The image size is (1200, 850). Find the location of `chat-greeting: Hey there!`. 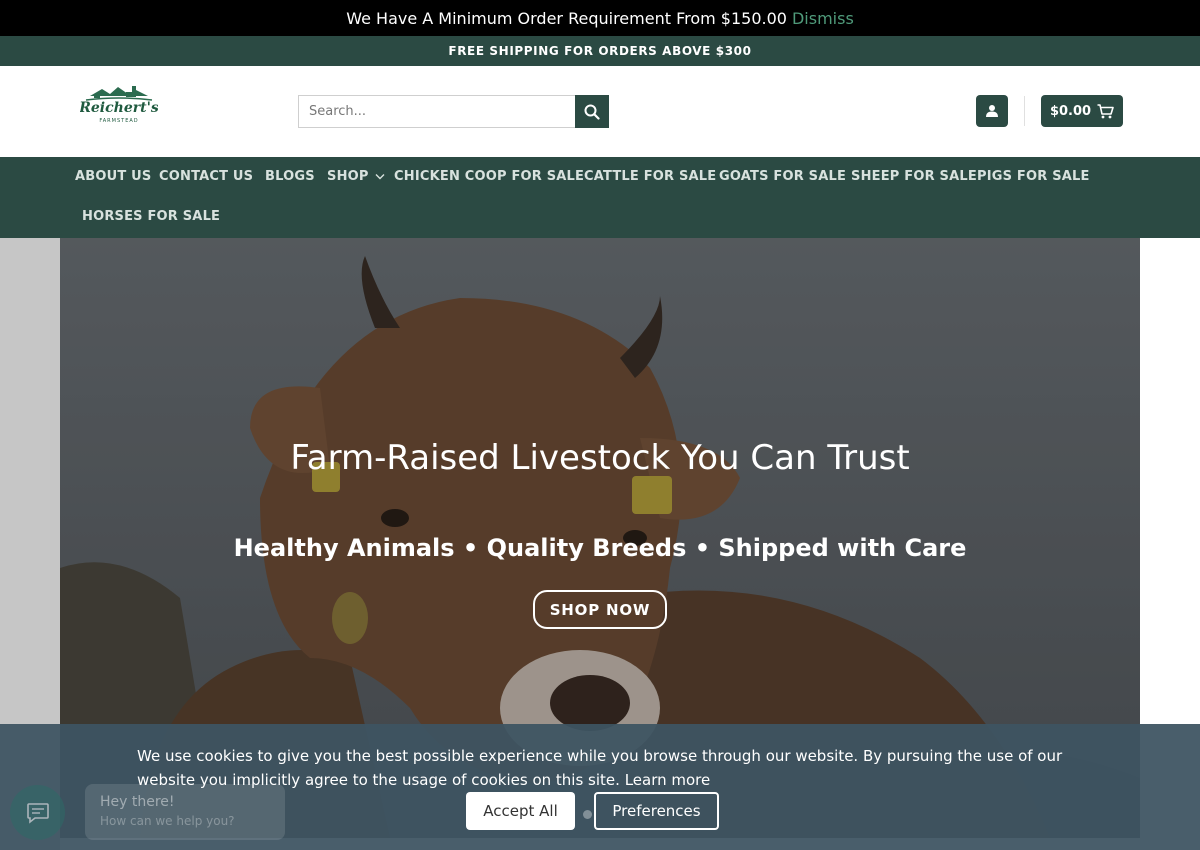

chat-greeting: Hey there! is located at coordinates (137, 802).